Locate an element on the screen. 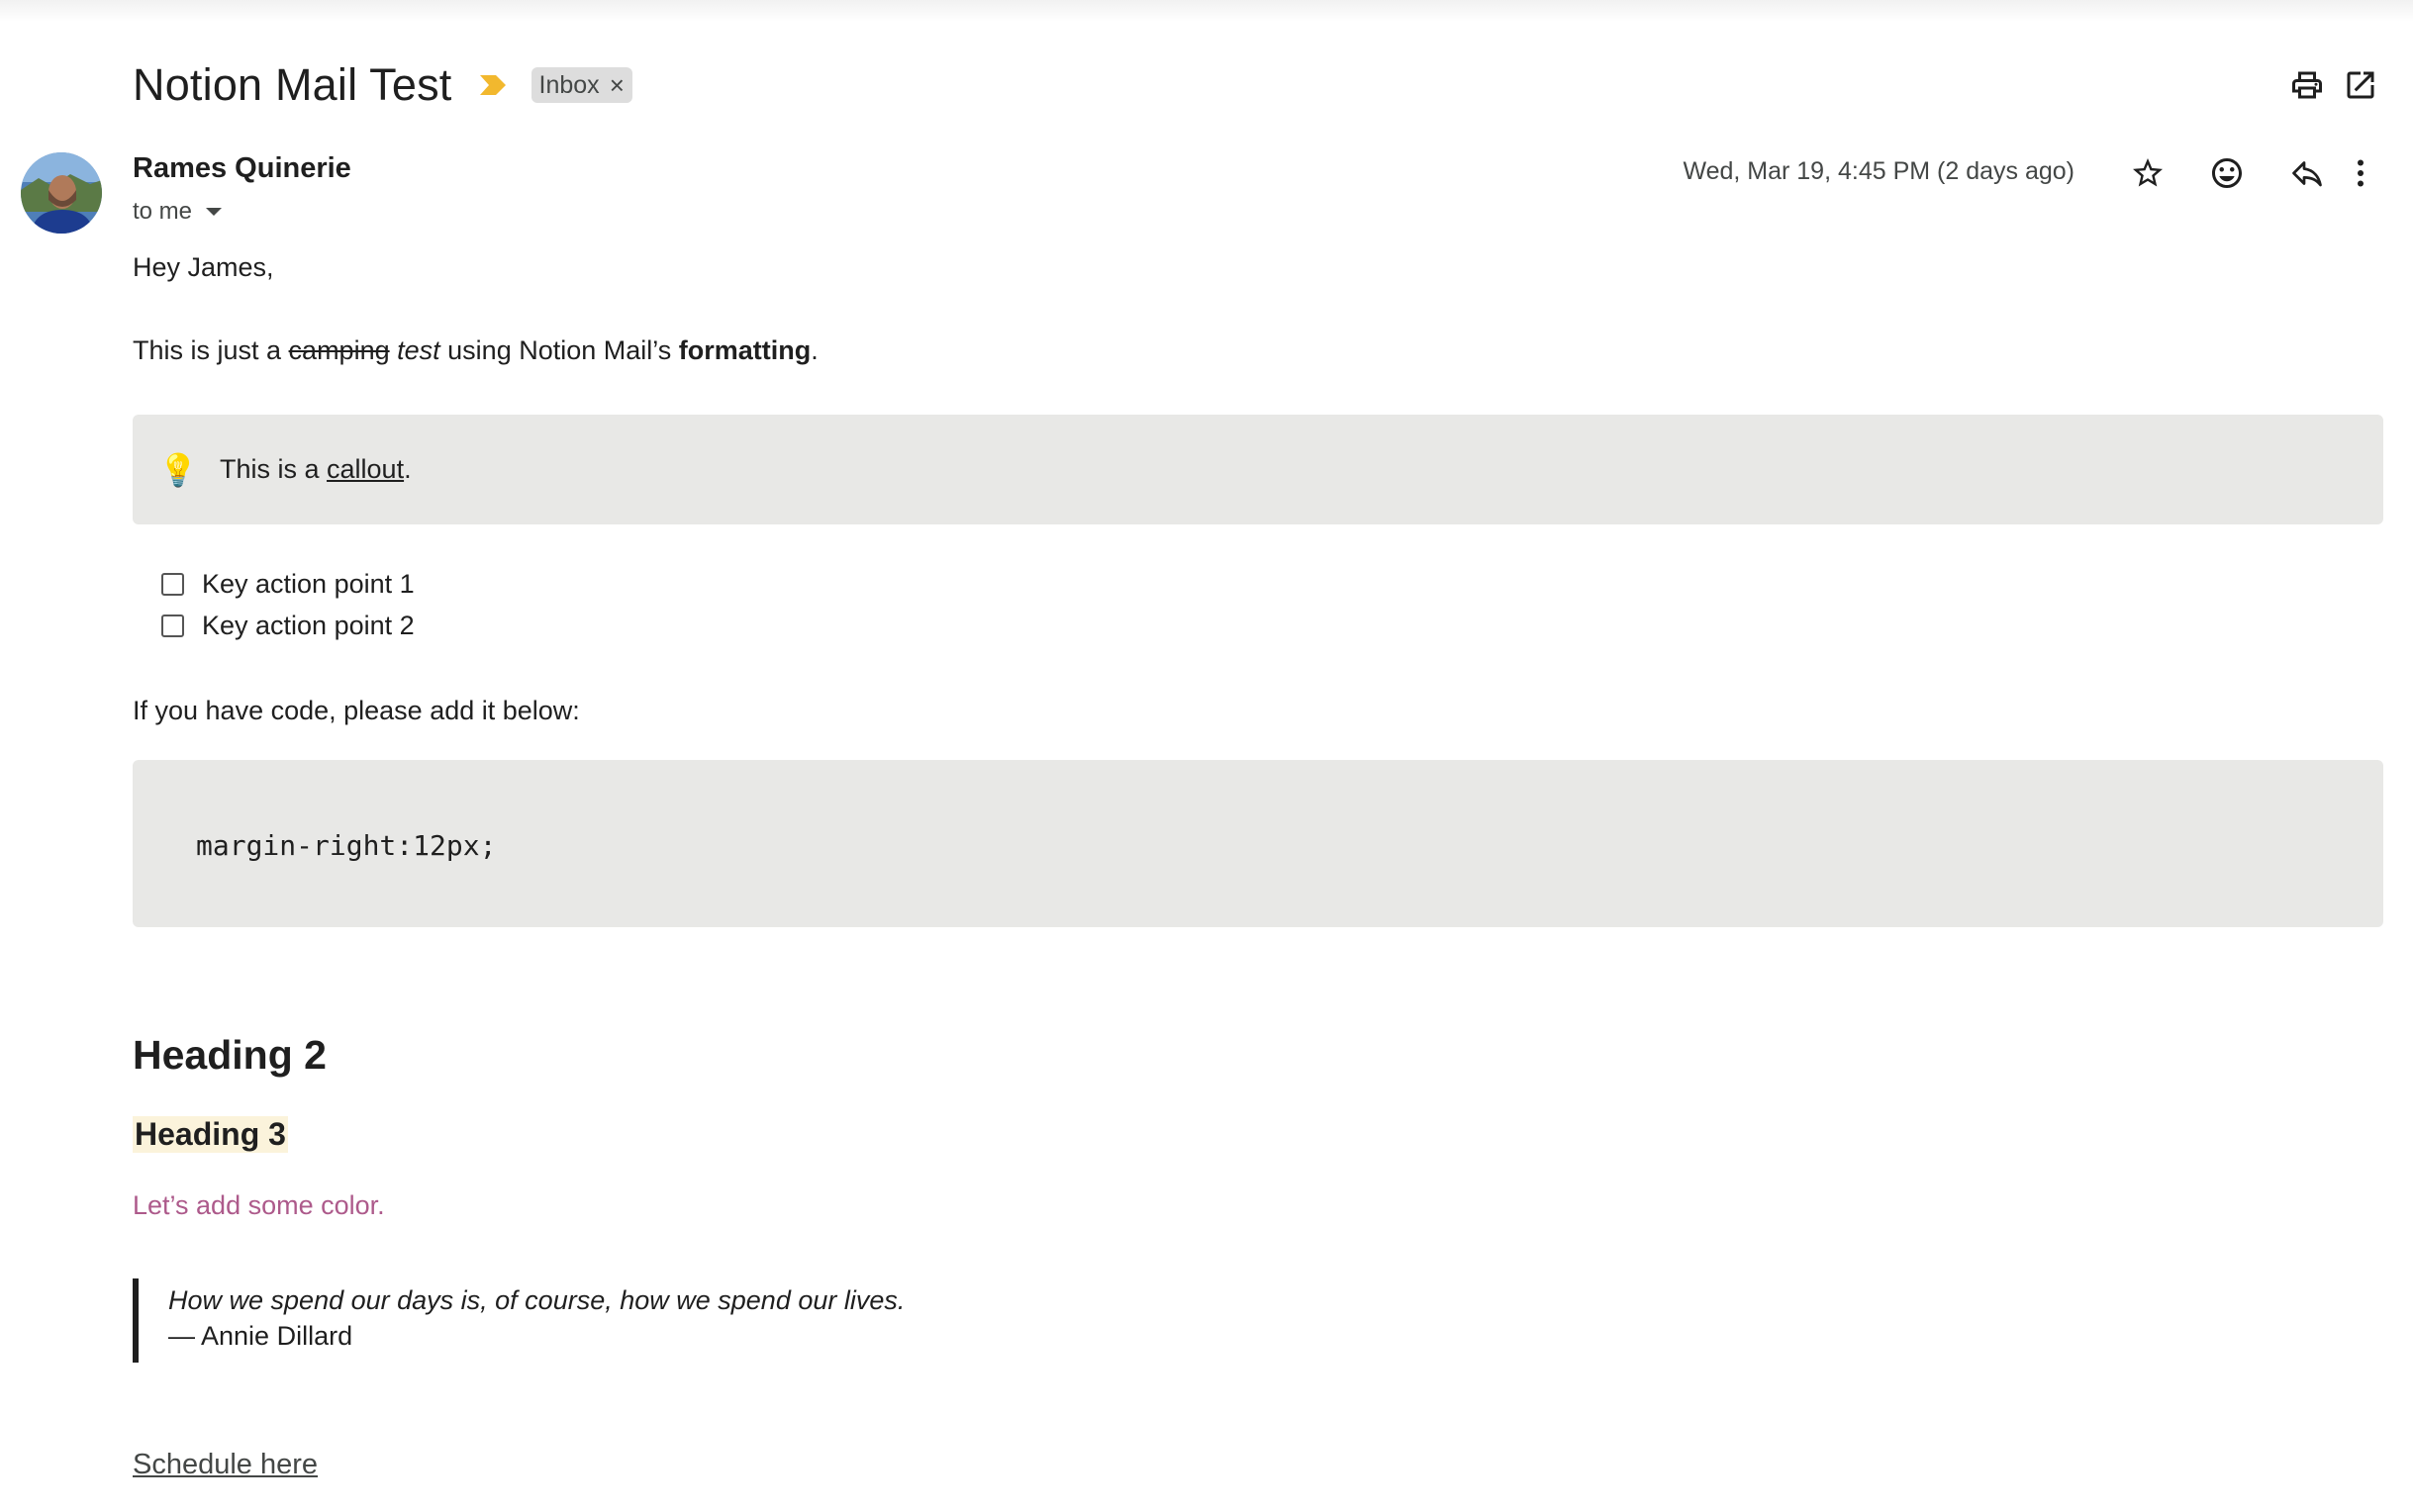  intro-middle: using Notion Mail’s is located at coordinates (559, 350).